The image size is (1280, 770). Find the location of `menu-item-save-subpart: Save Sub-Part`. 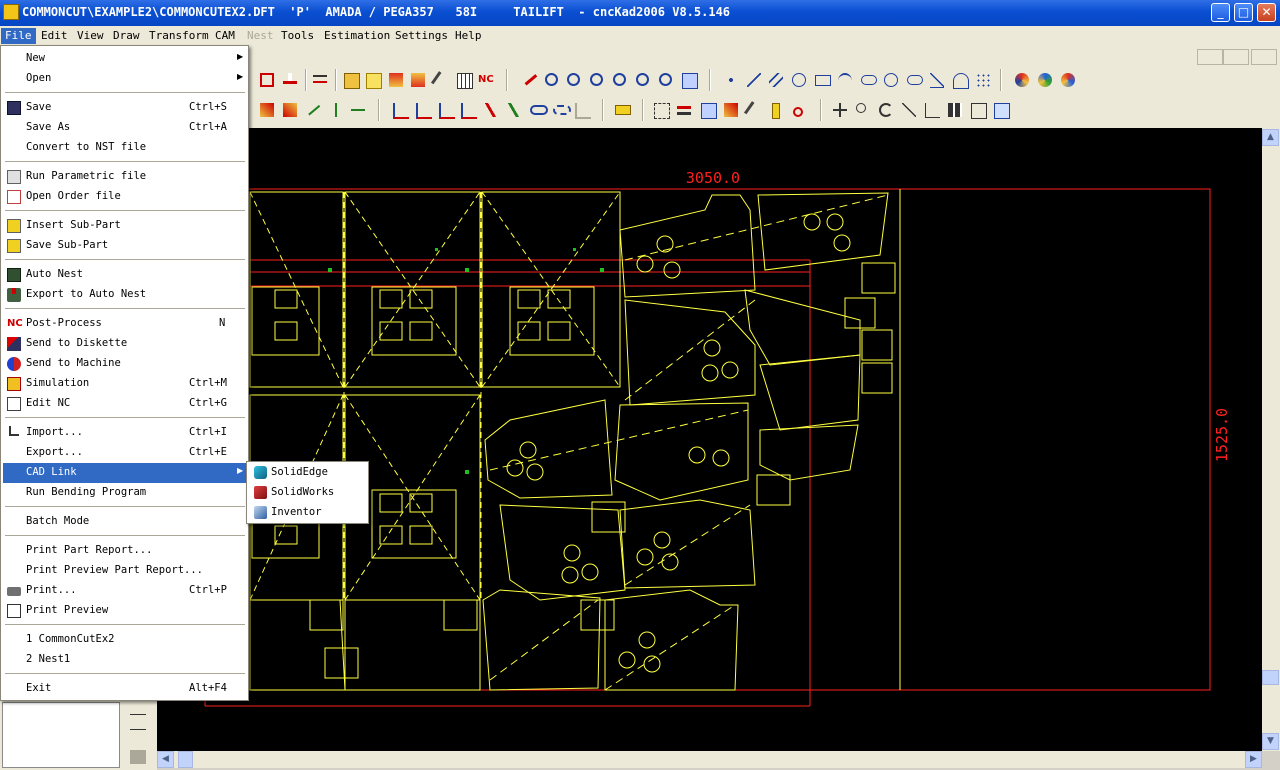

menu-item-save-subpart: Save Sub-Part is located at coordinates (125, 246).